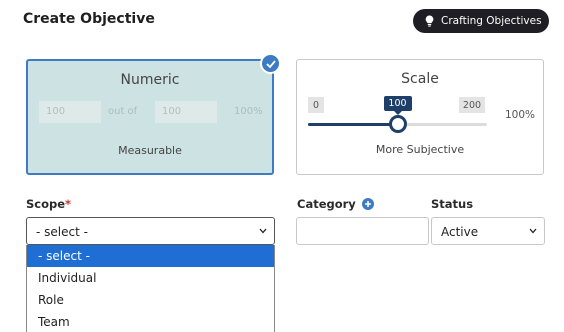 Image resolution: width=564 pixels, height=332 pixels. I want to click on status-select-value: Active, so click(460, 232).